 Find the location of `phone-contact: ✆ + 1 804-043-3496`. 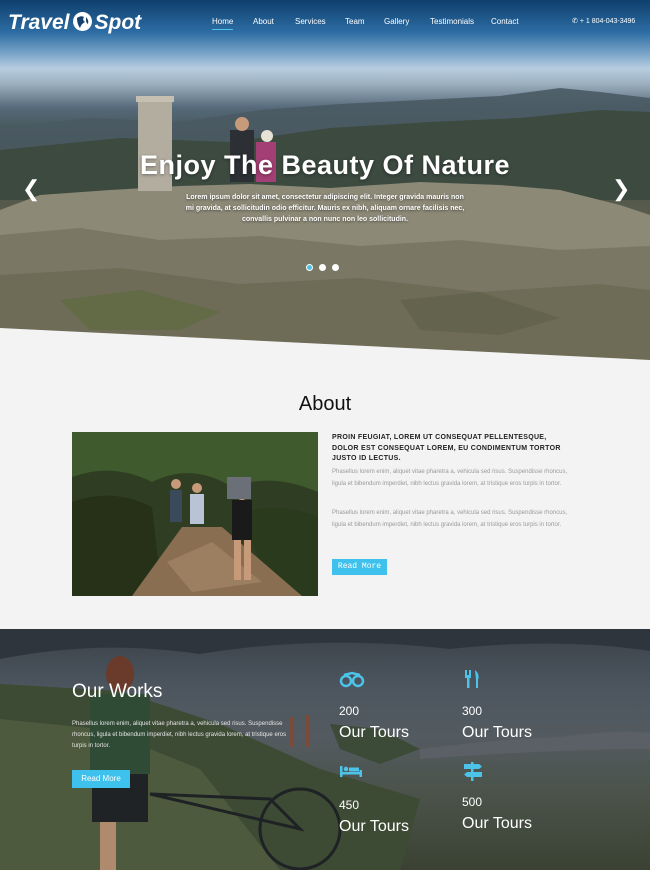

phone-contact: ✆ + 1 804-043-3496 is located at coordinates (603, 21).